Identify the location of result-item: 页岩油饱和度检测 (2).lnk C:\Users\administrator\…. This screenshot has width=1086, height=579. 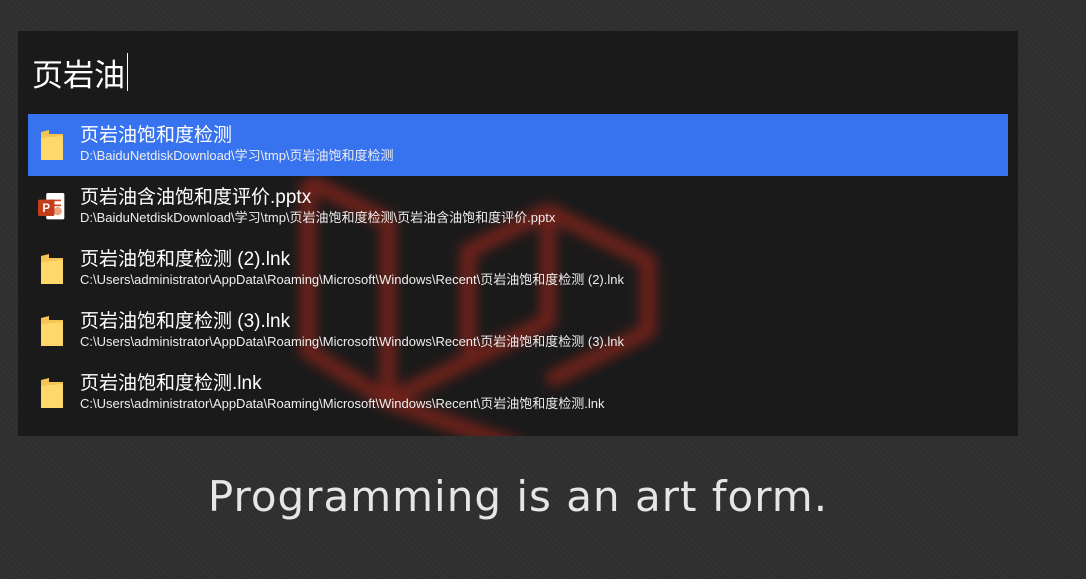
(518, 269).